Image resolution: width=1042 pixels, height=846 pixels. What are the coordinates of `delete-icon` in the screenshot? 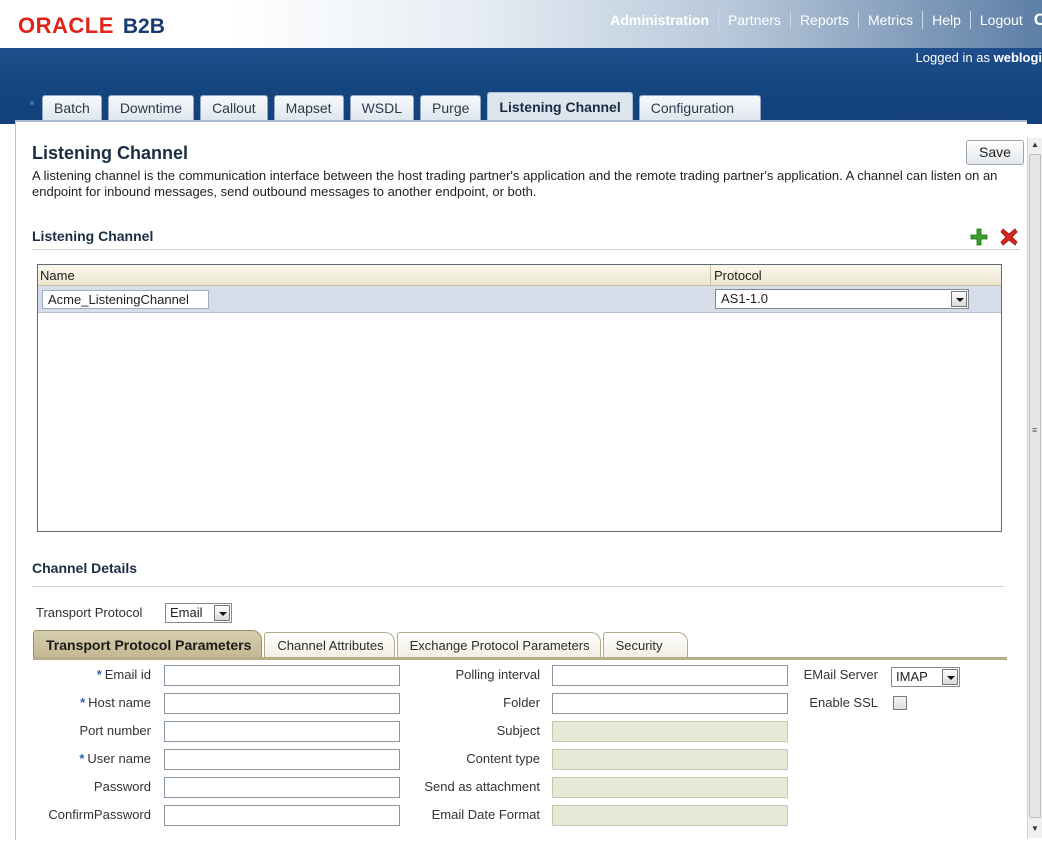 It's located at (1009, 237).